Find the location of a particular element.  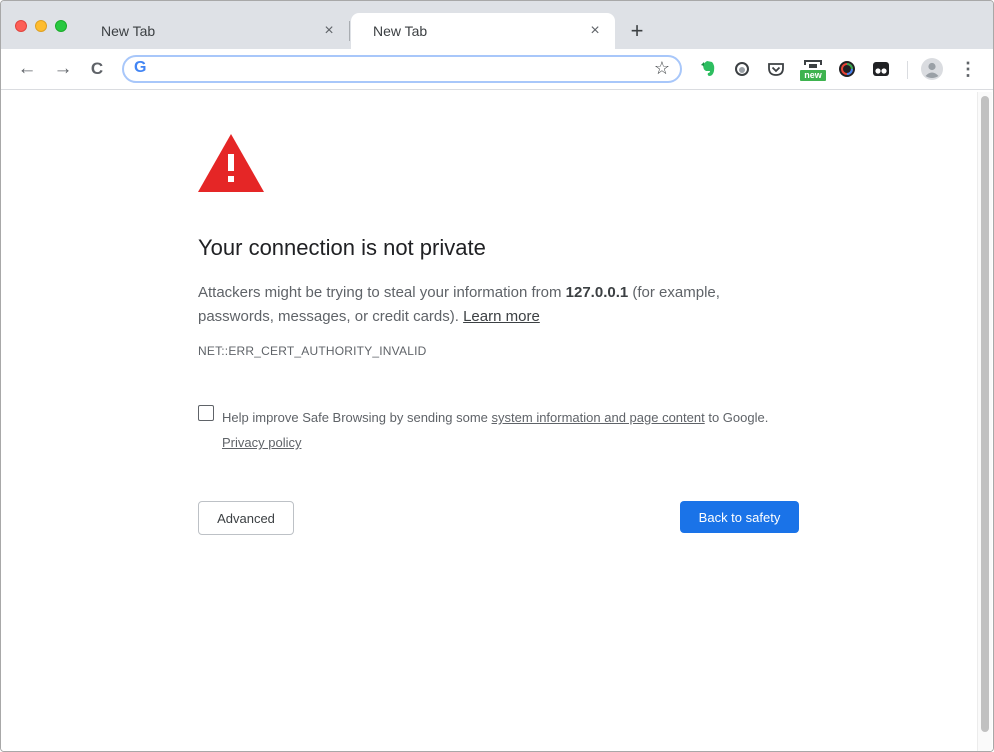

address-bar: G ☆ is located at coordinates (402, 69).